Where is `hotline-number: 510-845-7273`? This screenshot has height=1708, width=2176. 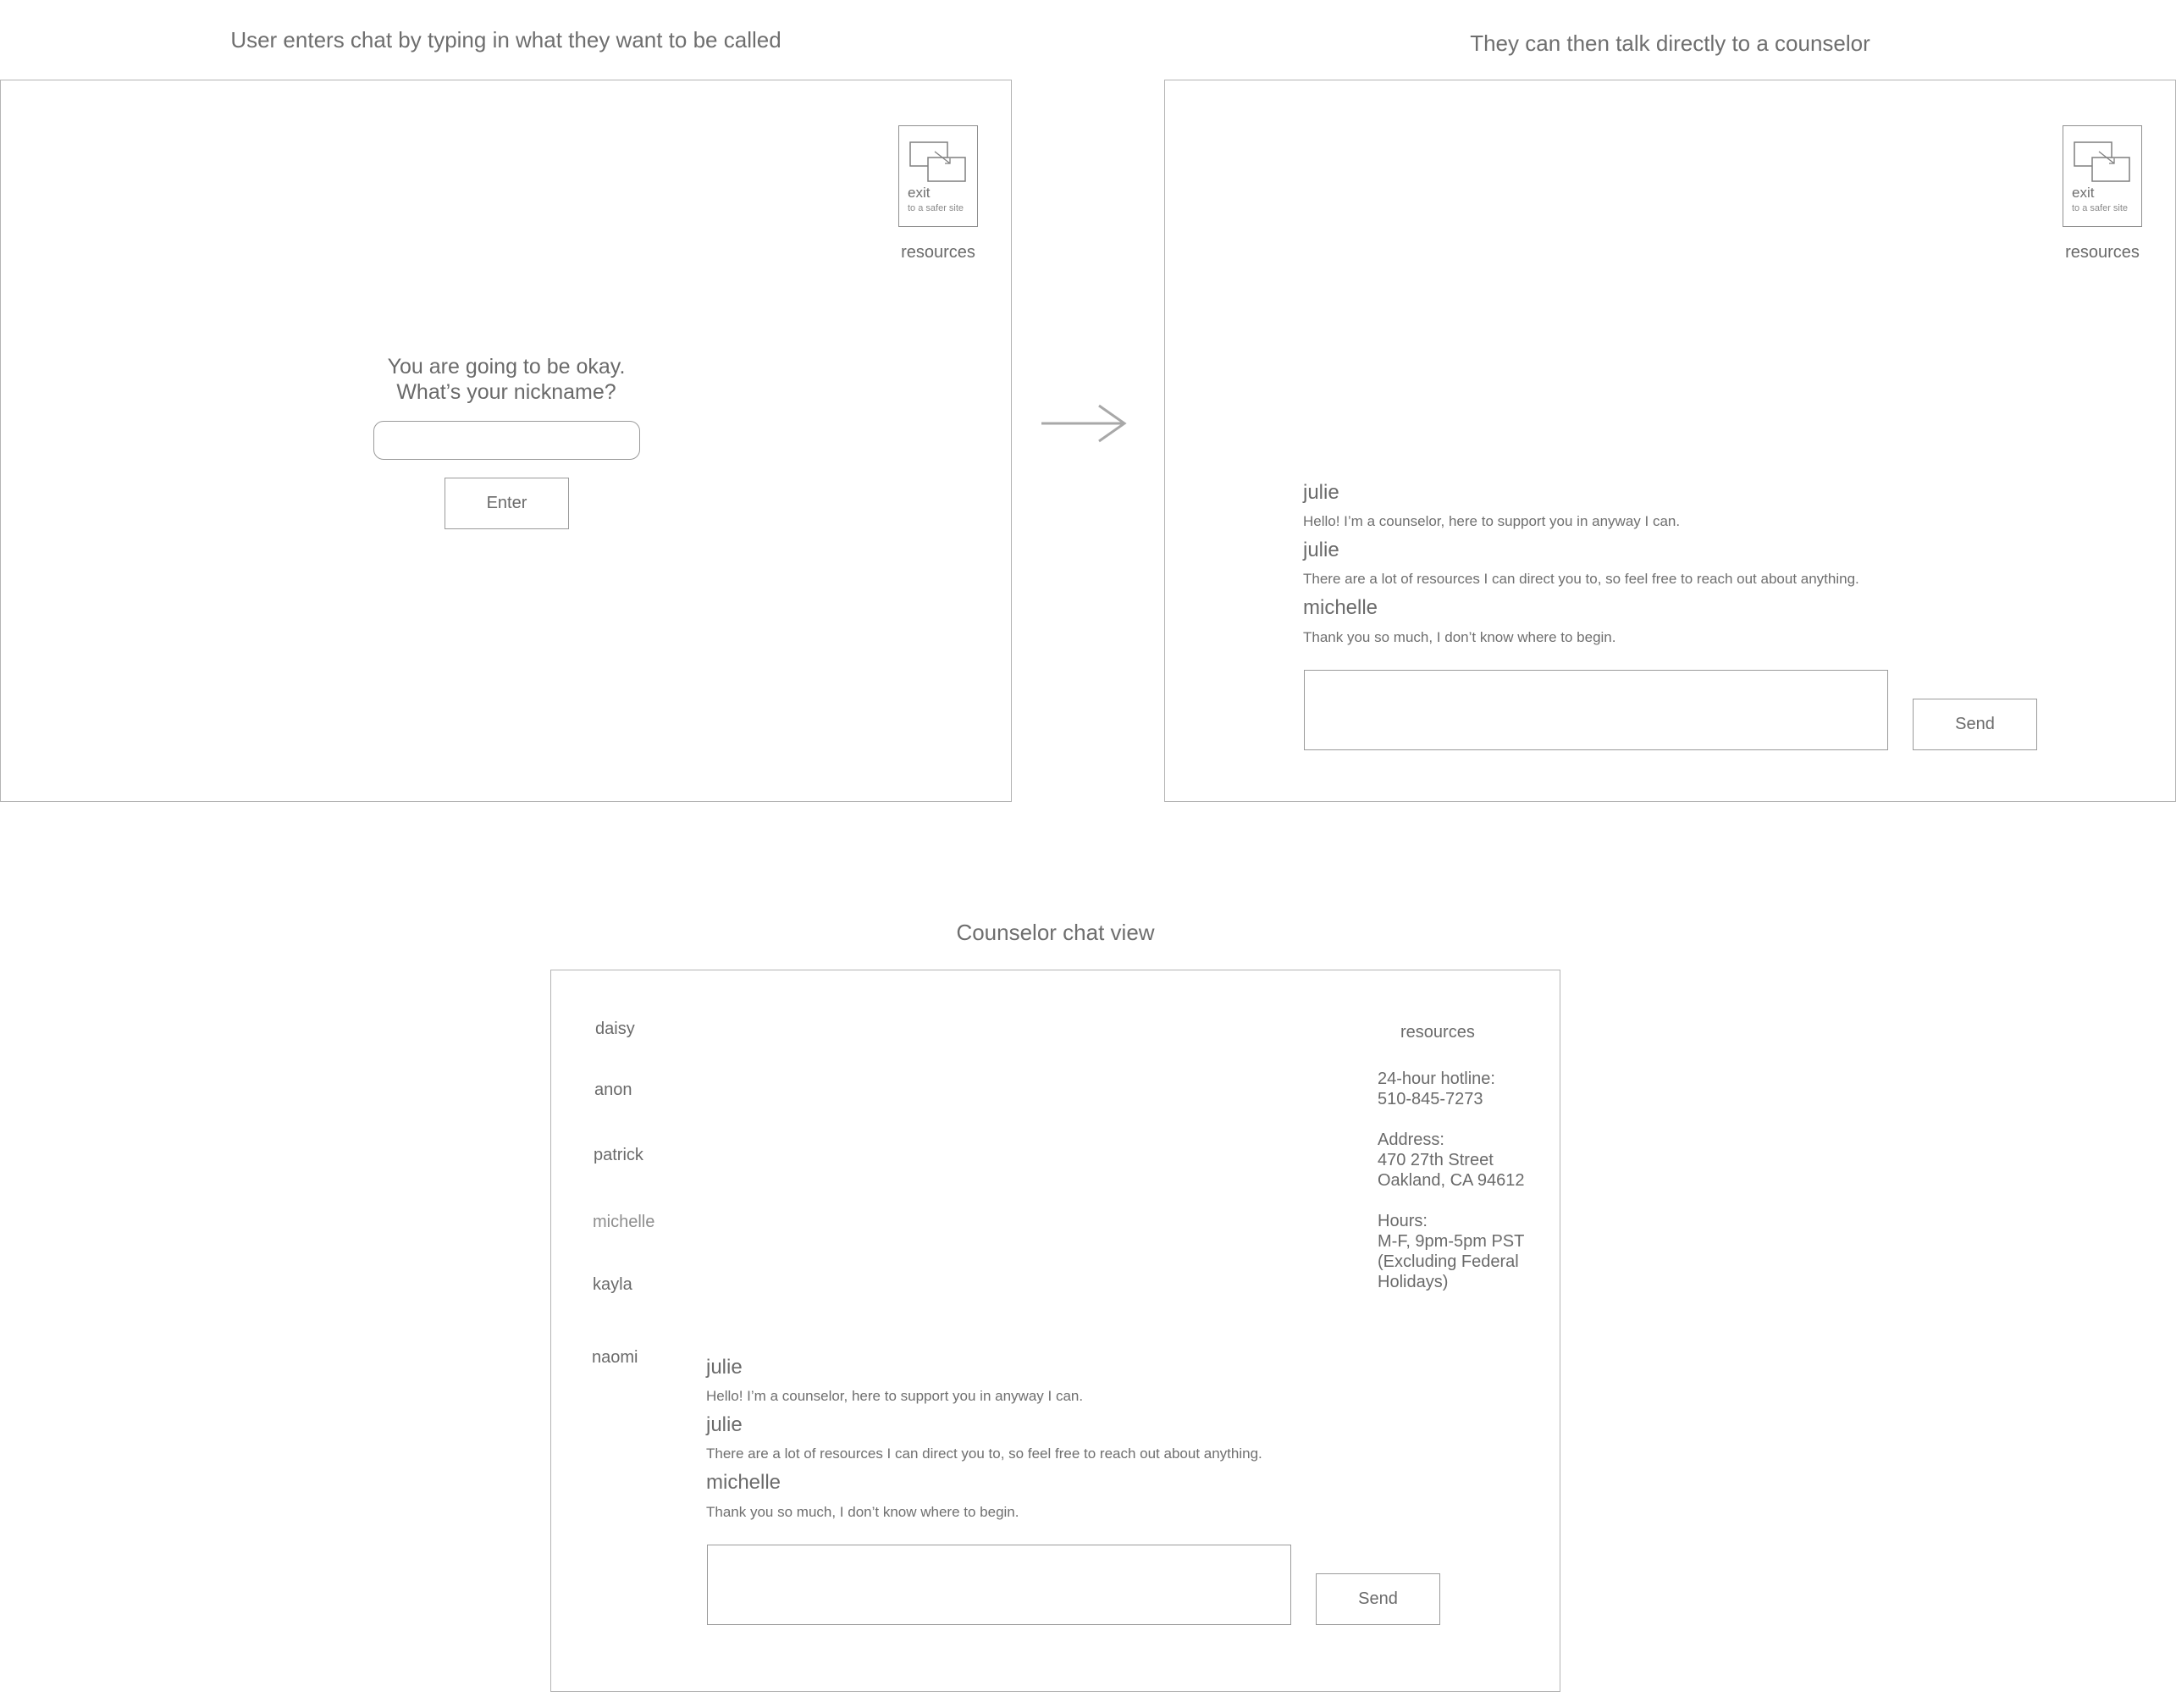 hotline-number: 510-845-7273 is located at coordinates (1430, 1099).